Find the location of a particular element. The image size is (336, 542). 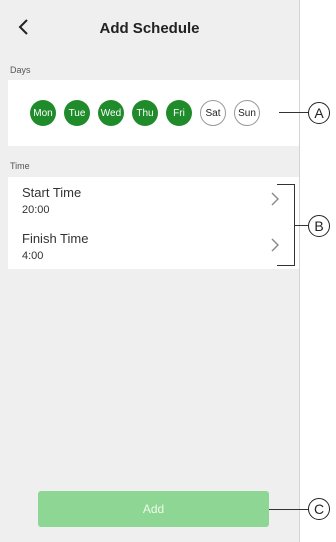

chevron-left-icon is located at coordinates (23, 27).